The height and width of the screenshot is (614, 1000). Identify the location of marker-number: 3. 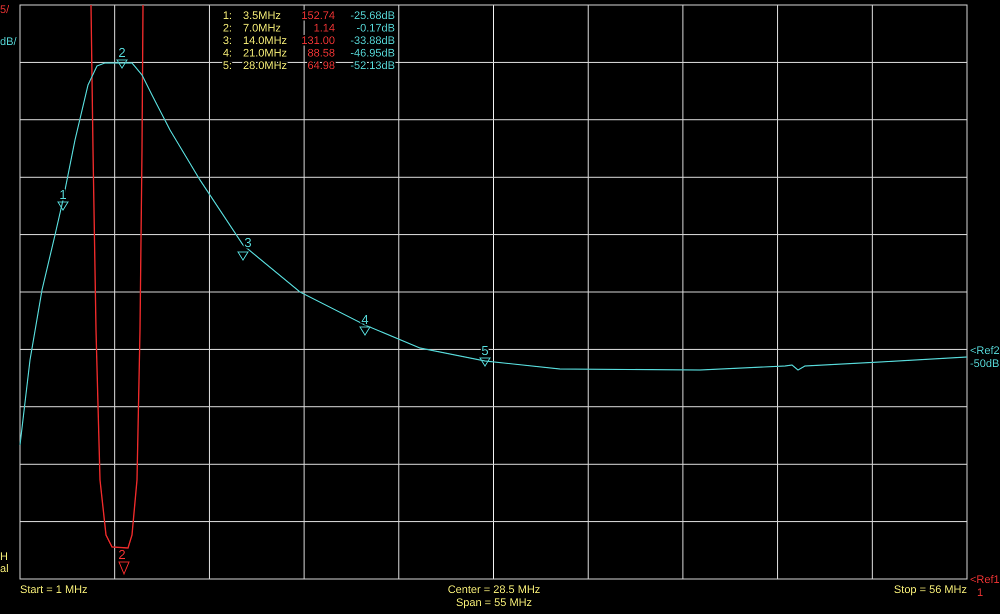
(248, 242).